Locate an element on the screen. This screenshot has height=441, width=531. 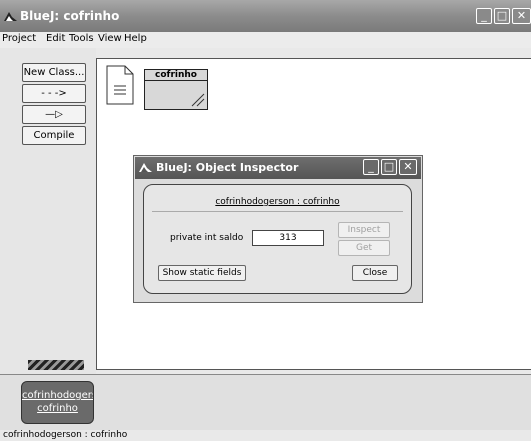
menu-help: Help is located at coordinates (135, 38).